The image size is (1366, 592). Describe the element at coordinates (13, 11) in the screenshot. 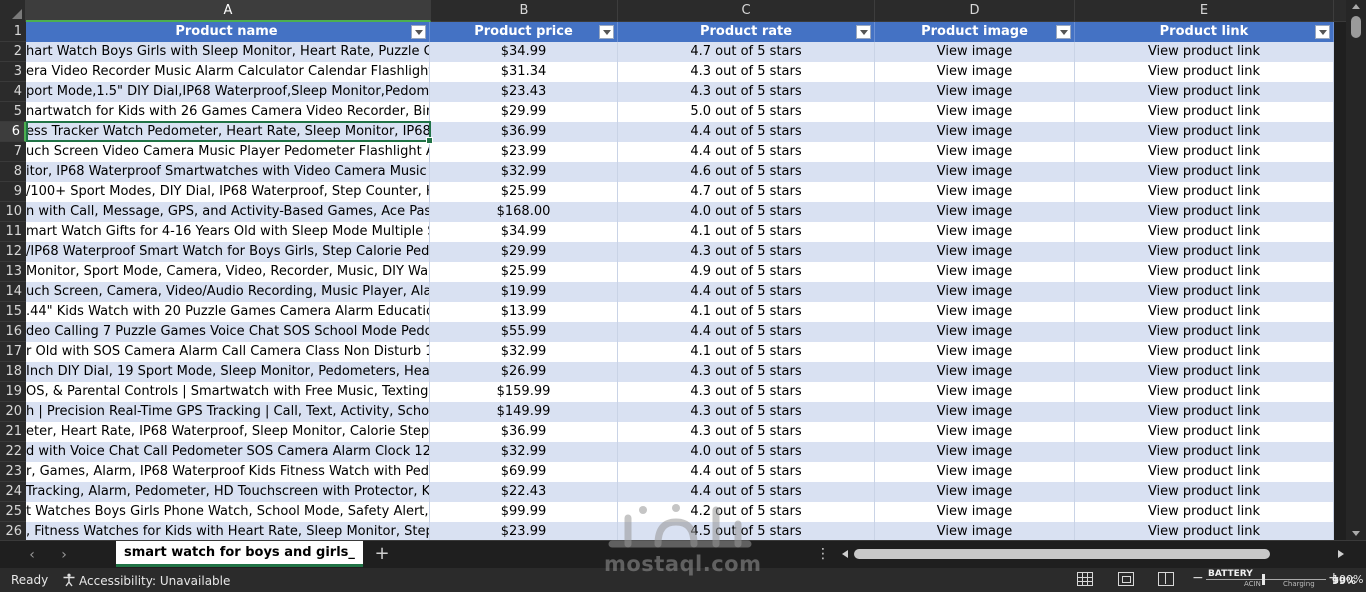

I see `select-all-corner` at that location.